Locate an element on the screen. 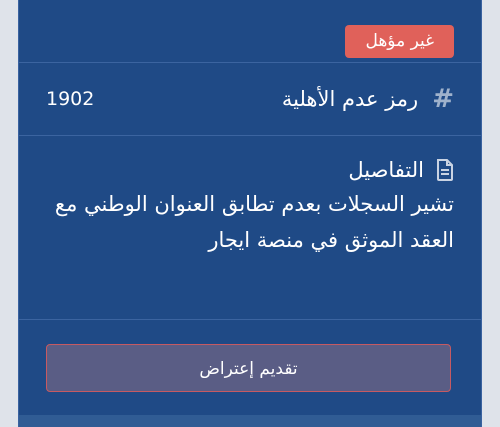 The image size is (500, 427). document-icon is located at coordinates (445, 170).